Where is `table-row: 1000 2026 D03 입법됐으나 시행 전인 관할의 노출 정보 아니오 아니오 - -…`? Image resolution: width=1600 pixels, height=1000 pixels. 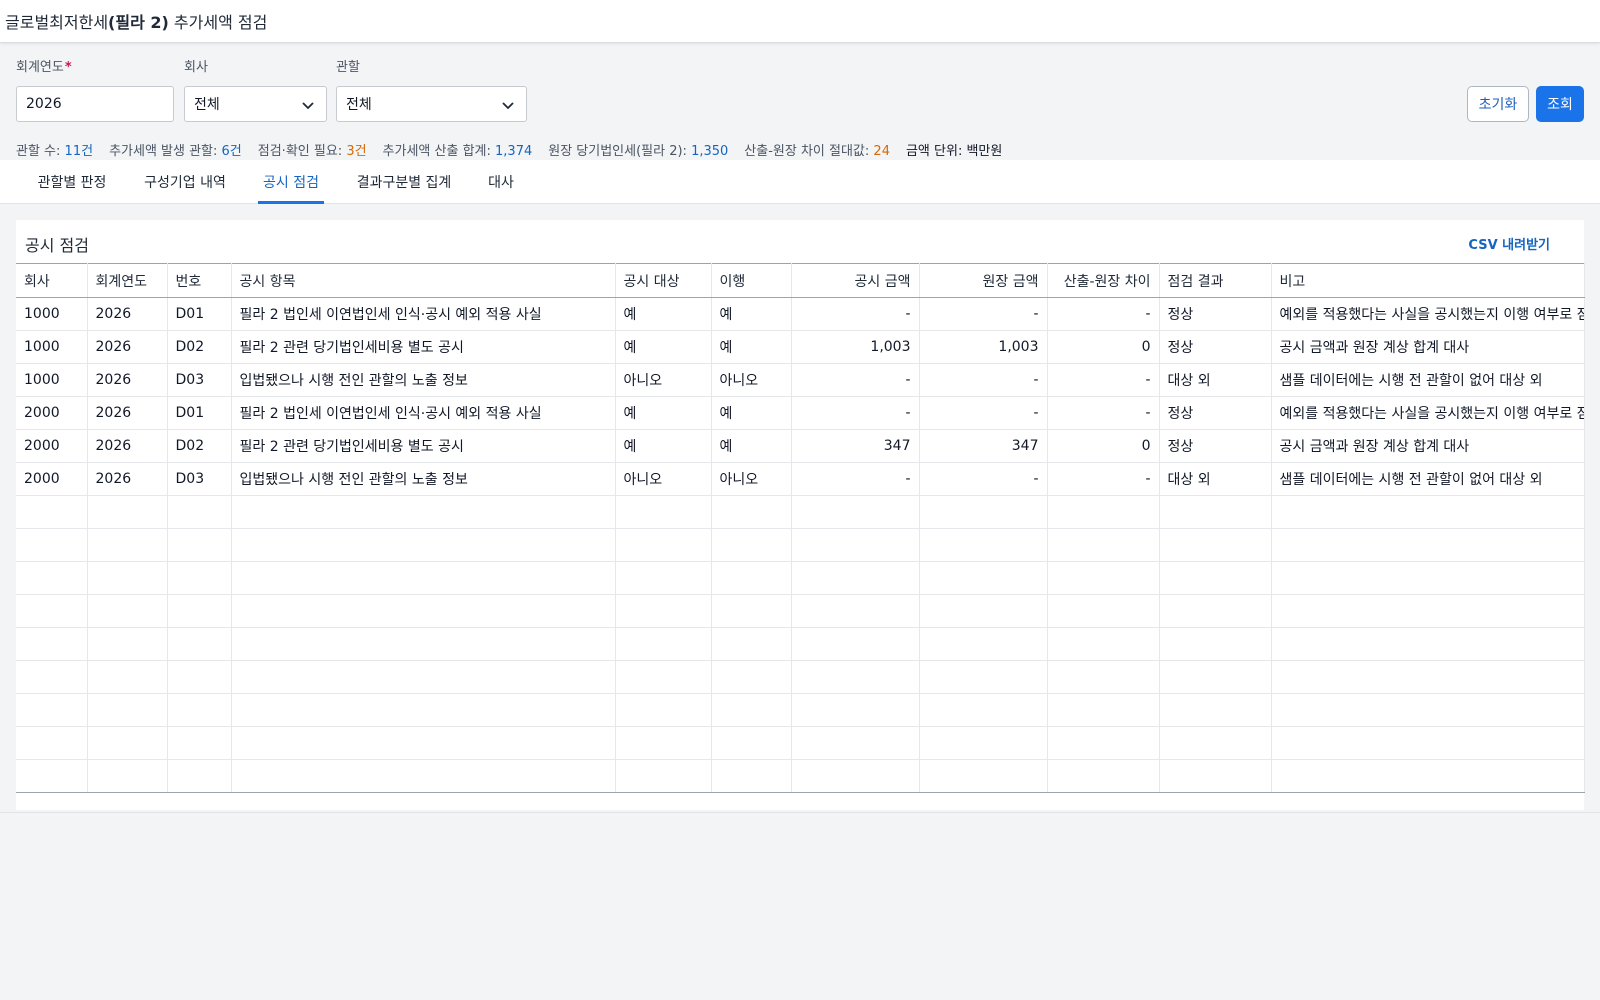 table-row: 1000 2026 D03 입법됐으나 시행 전인 관할의 노출 정보 아니오 아니오 - -… is located at coordinates (800, 380).